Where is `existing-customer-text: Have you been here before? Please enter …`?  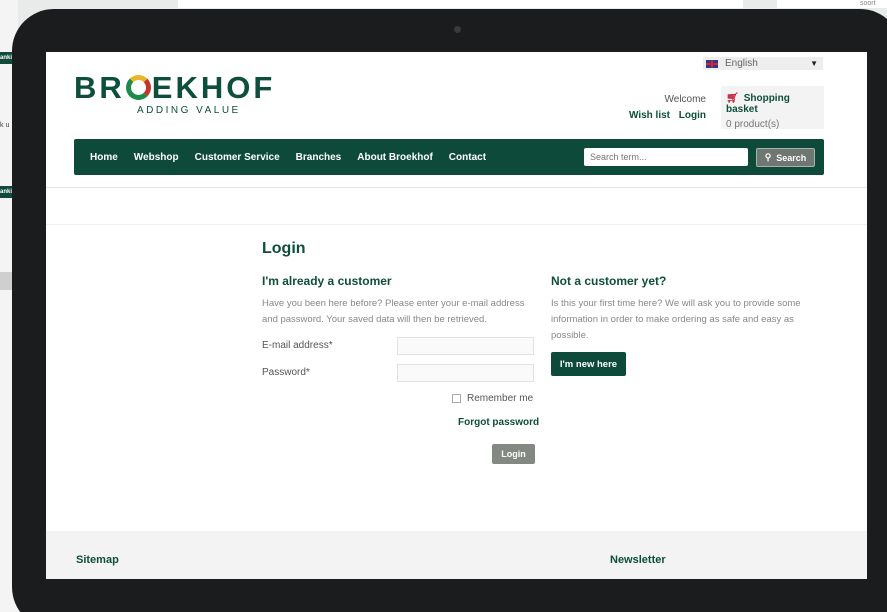 existing-customer-text: Have you been here before? Please enter … is located at coordinates (393, 311).